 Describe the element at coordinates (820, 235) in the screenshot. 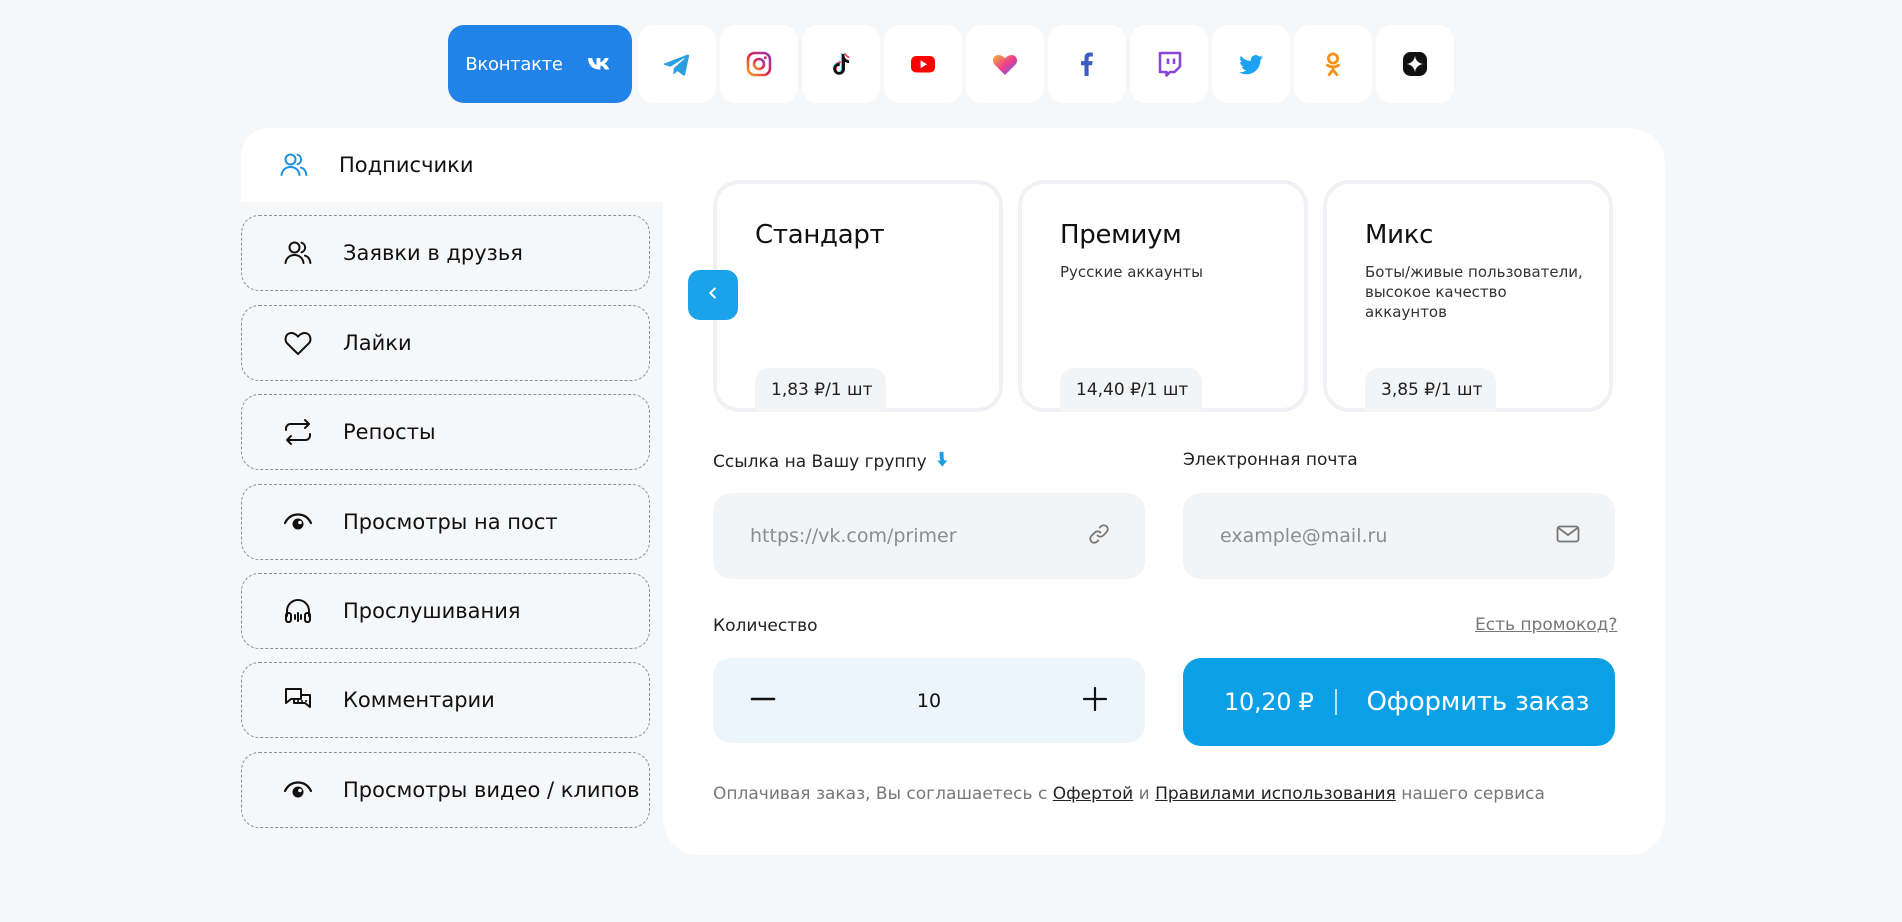

I see `plan-name: Стандарт` at that location.